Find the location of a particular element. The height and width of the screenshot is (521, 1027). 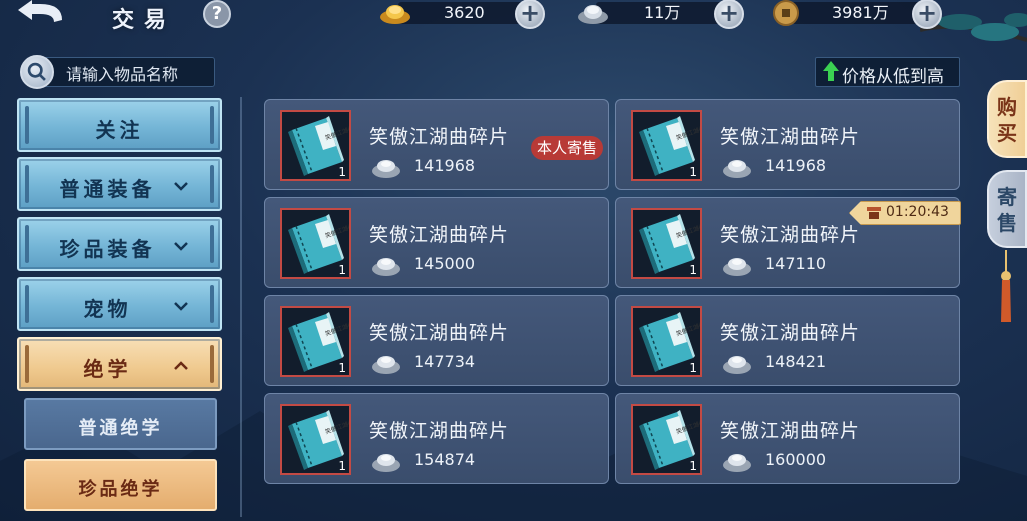

category-label: 珍品装备 is located at coordinates (107, 249).